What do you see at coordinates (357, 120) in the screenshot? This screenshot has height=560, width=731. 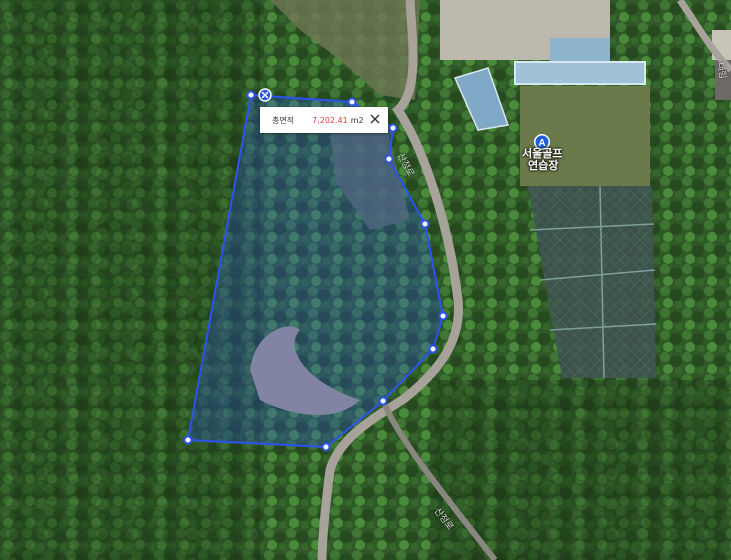 I see `area-unit: m2` at bounding box center [357, 120].